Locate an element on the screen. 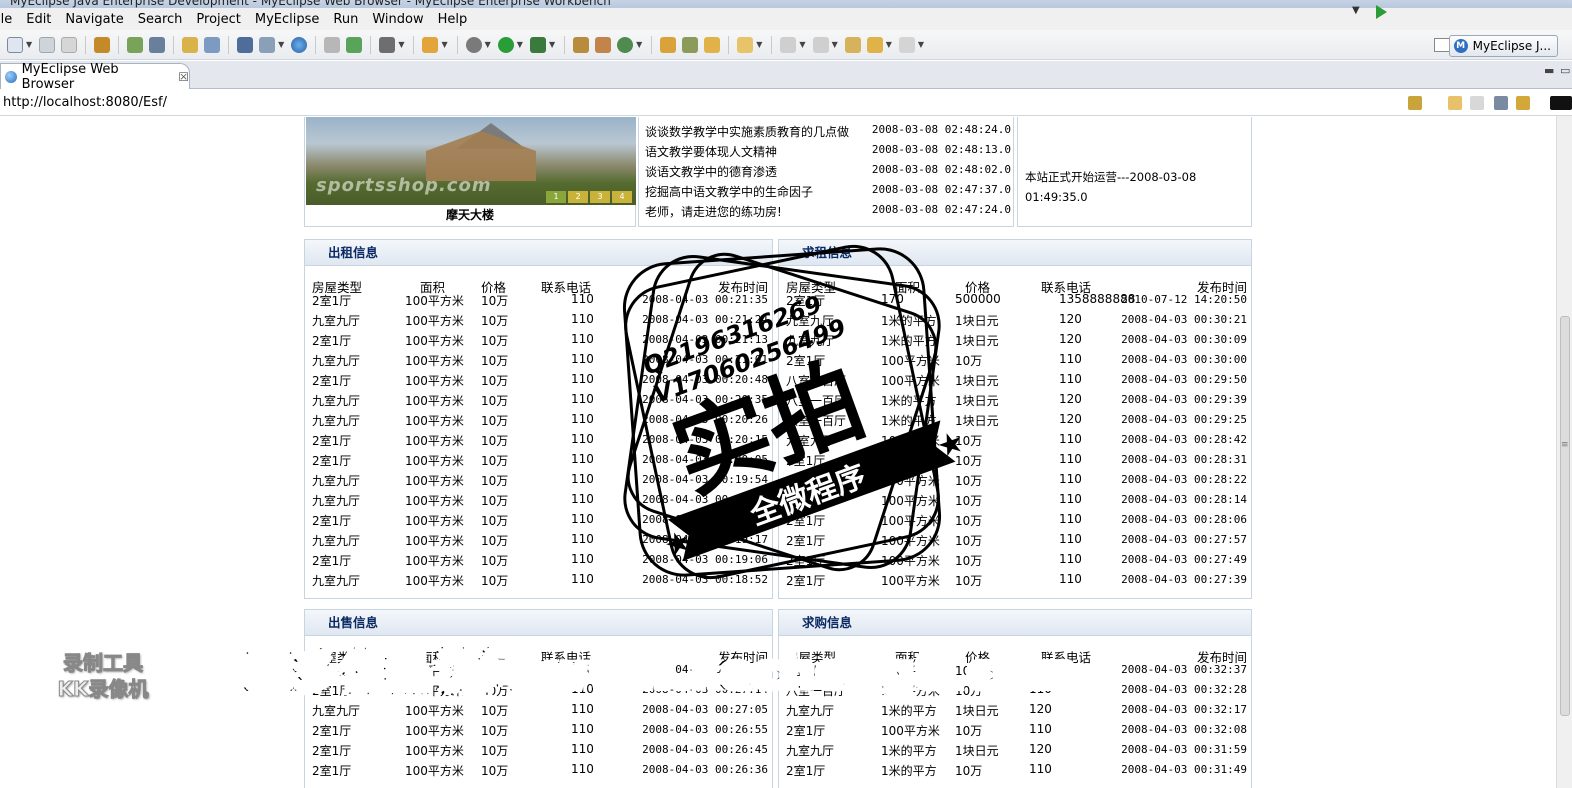 This screenshot has height=788, width=1572. news-item: 老师，请走进您的练功房! 2008-03-08 02:47:24.0 is located at coordinates (828, 213).